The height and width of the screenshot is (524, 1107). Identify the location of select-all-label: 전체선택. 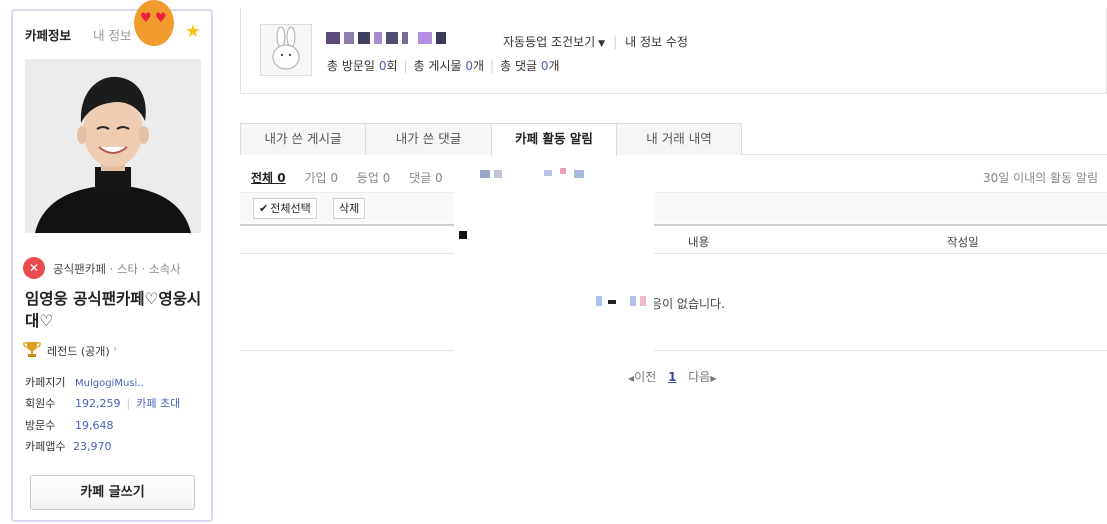
(290, 208).